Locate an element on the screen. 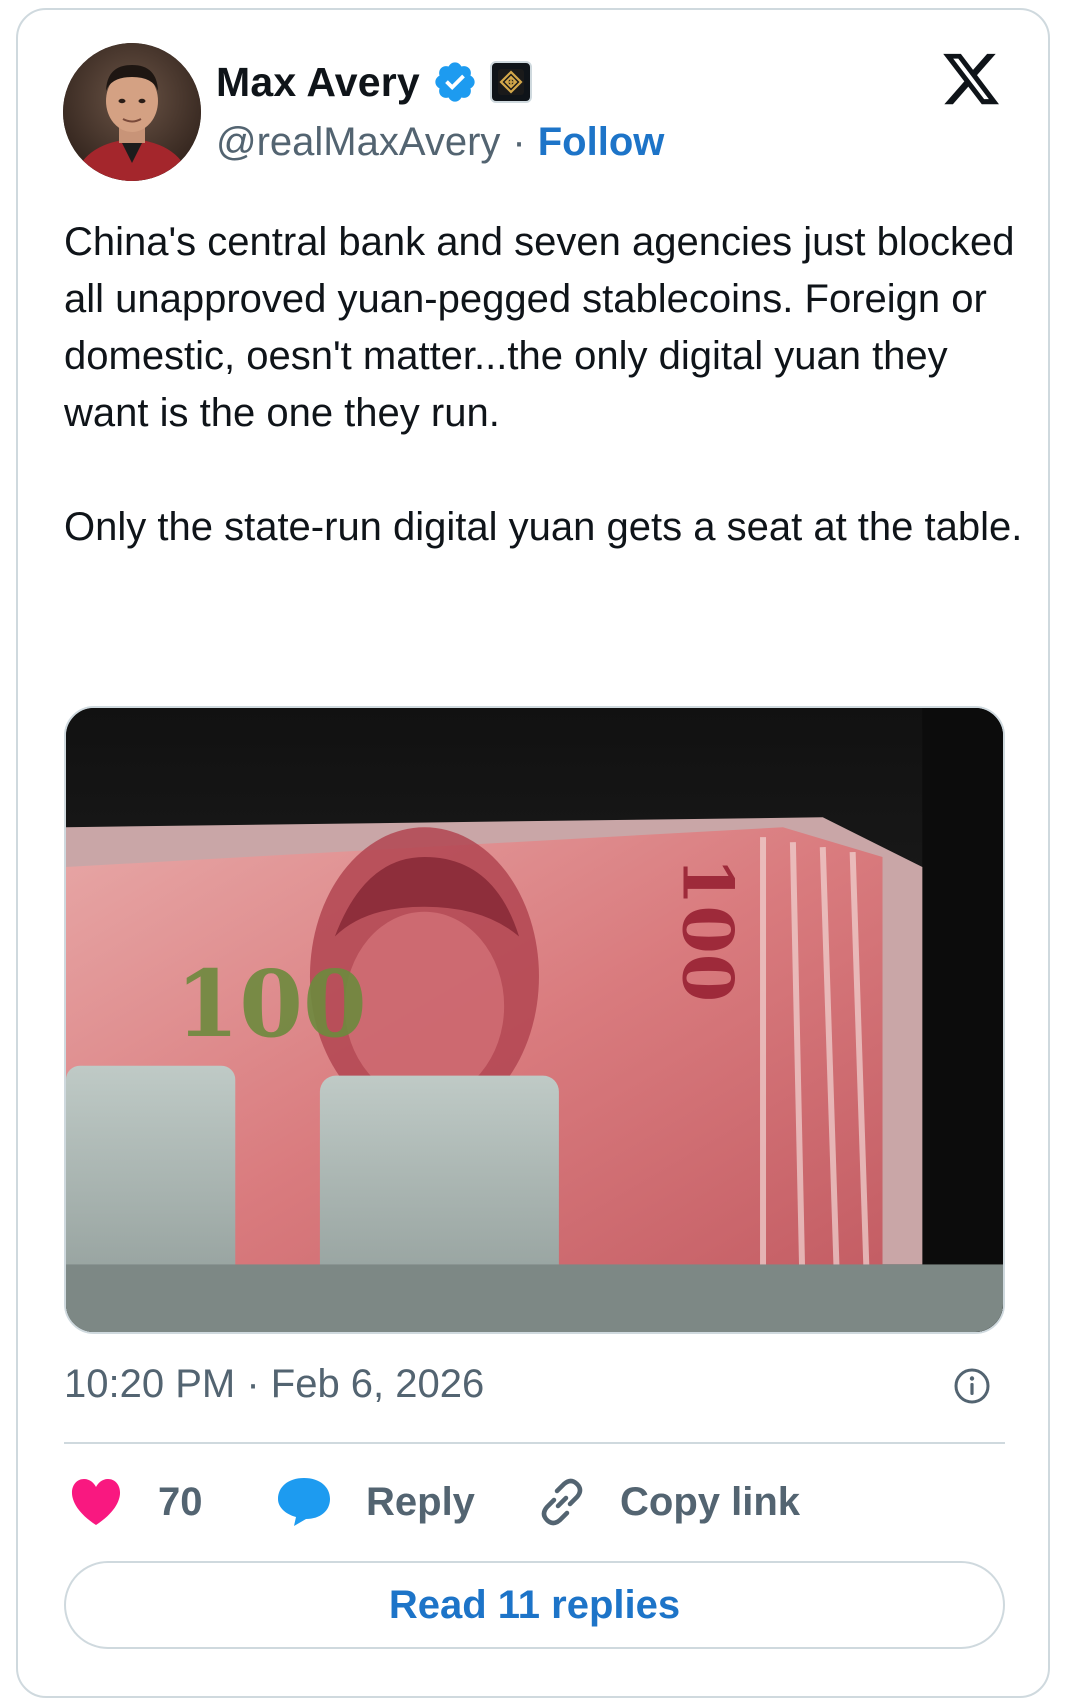  heart-icon is located at coordinates (96, 1502).